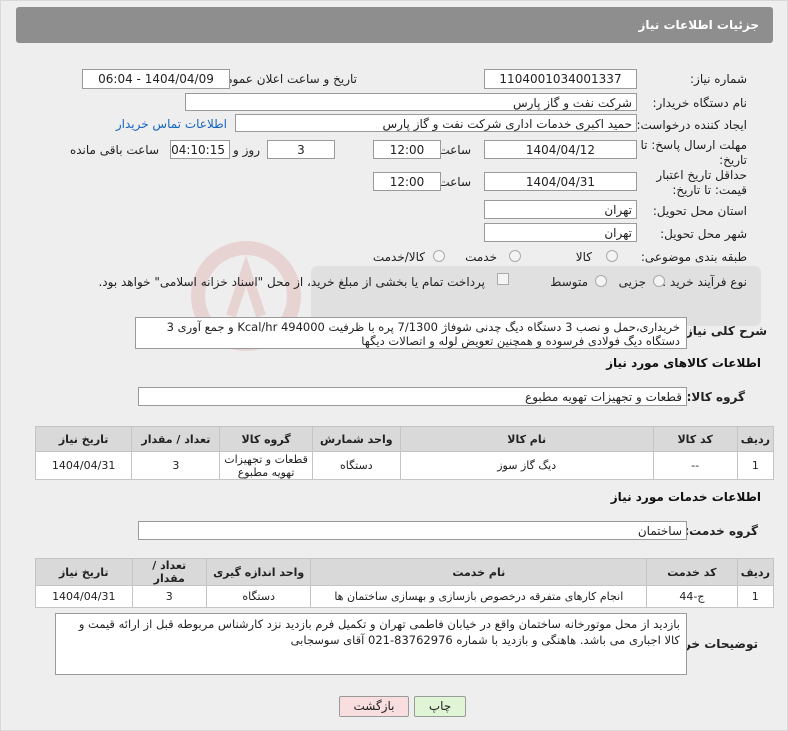 The width and height of the screenshot is (788, 731). Describe the element at coordinates (583, 257) in the screenshot. I see `category-option-goods: کالا` at that location.